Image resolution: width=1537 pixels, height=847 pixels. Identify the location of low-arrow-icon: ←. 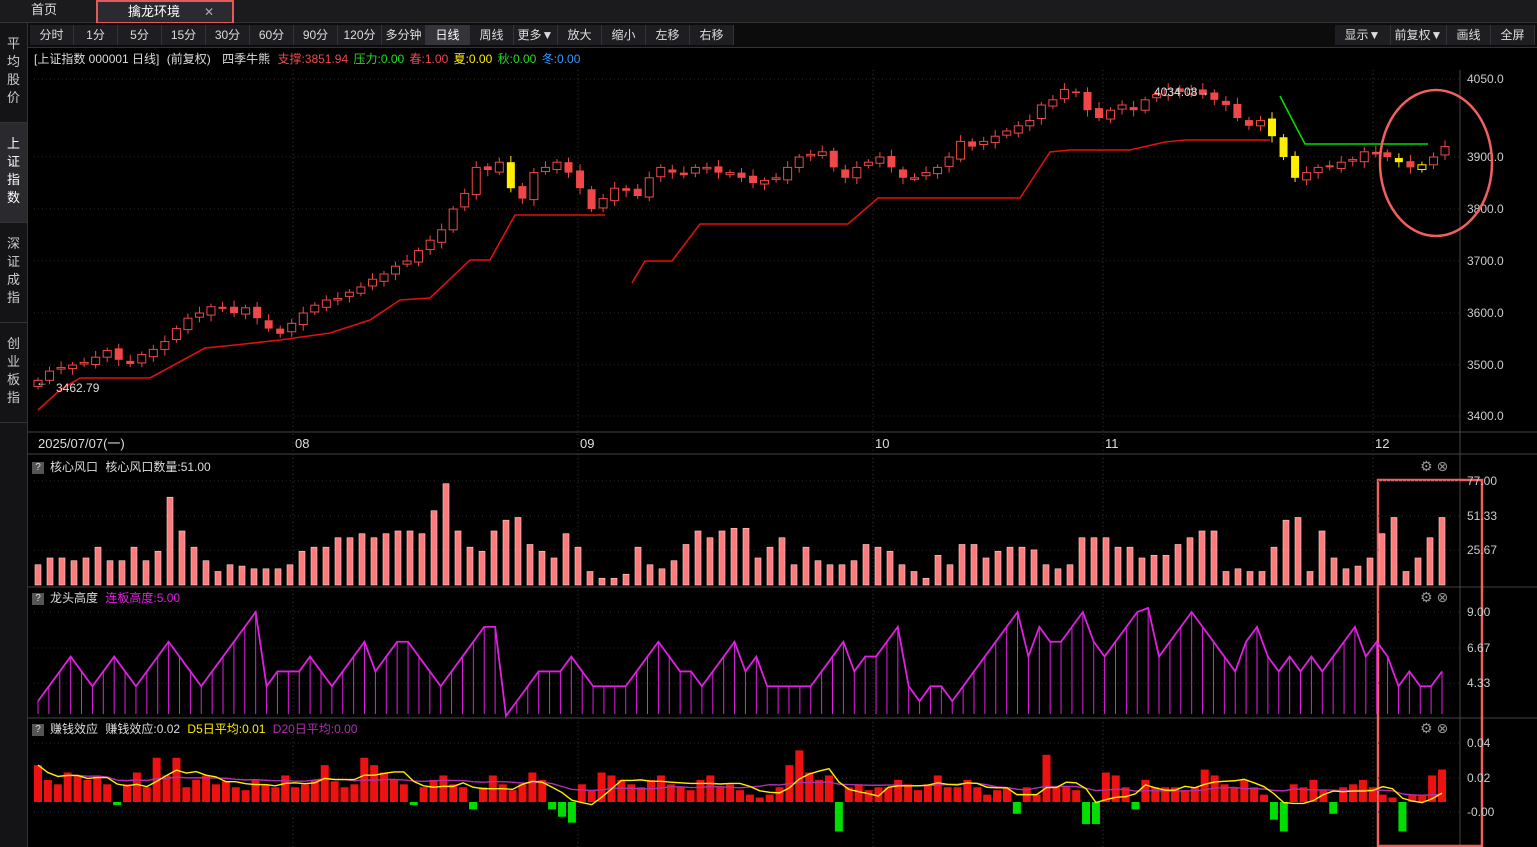
(42, 382).